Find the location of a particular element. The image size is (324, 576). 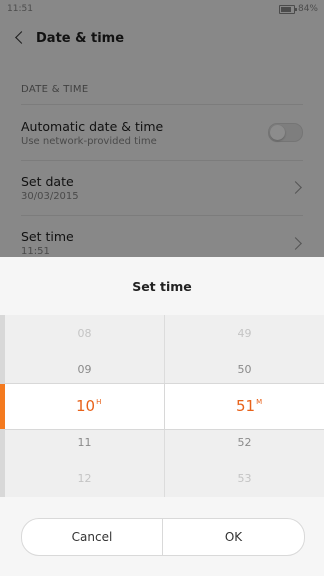

hour-option: 09 is located at coordinates (84, 369).